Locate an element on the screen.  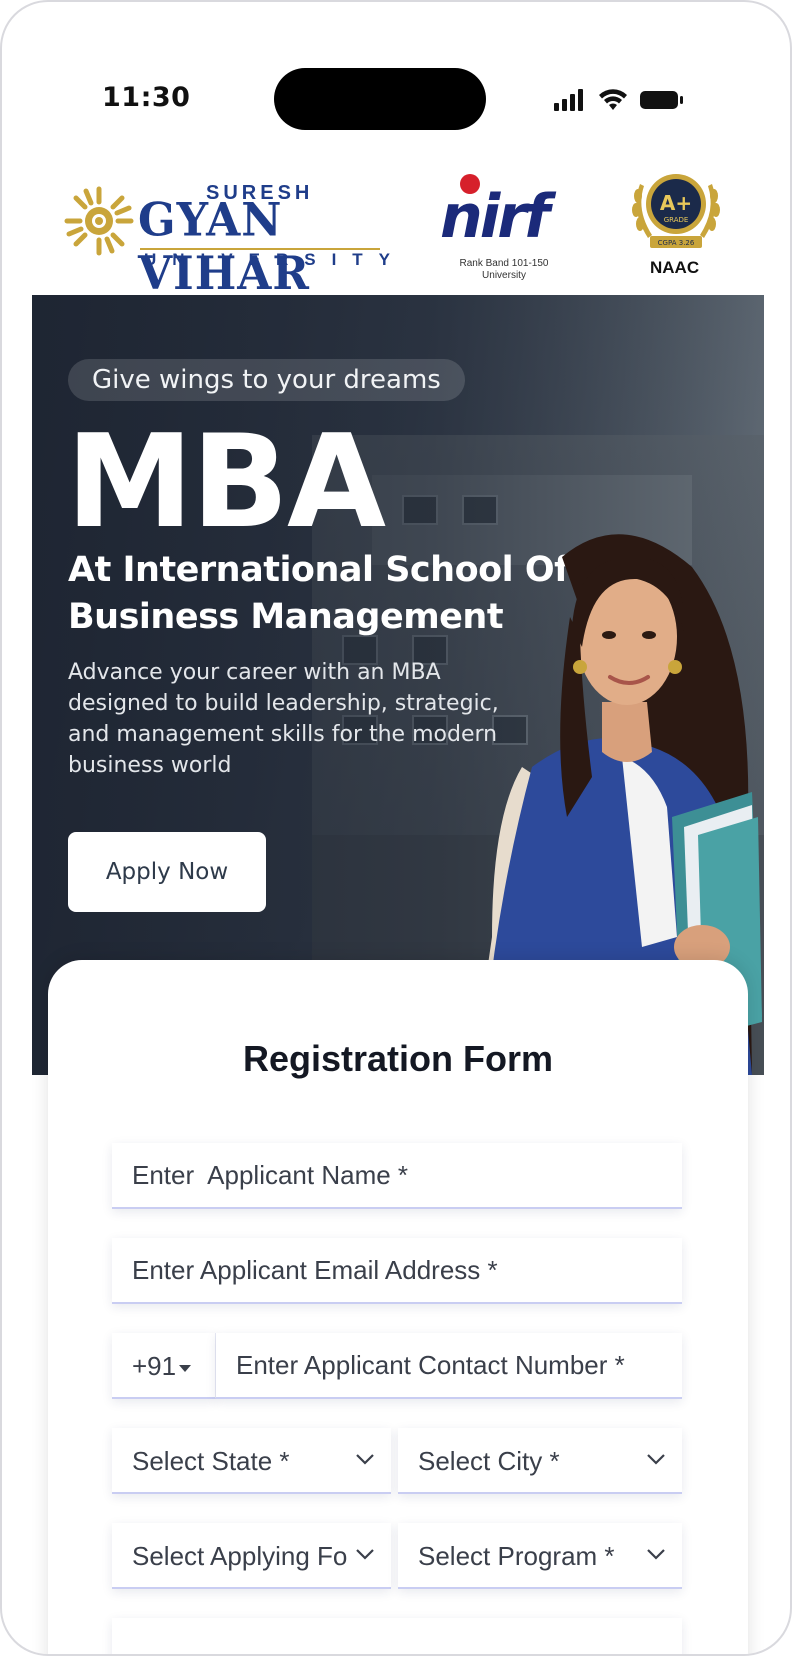
nirf-logo: nirf Rank Band 101-150 University is located at coordinates (505, 226).